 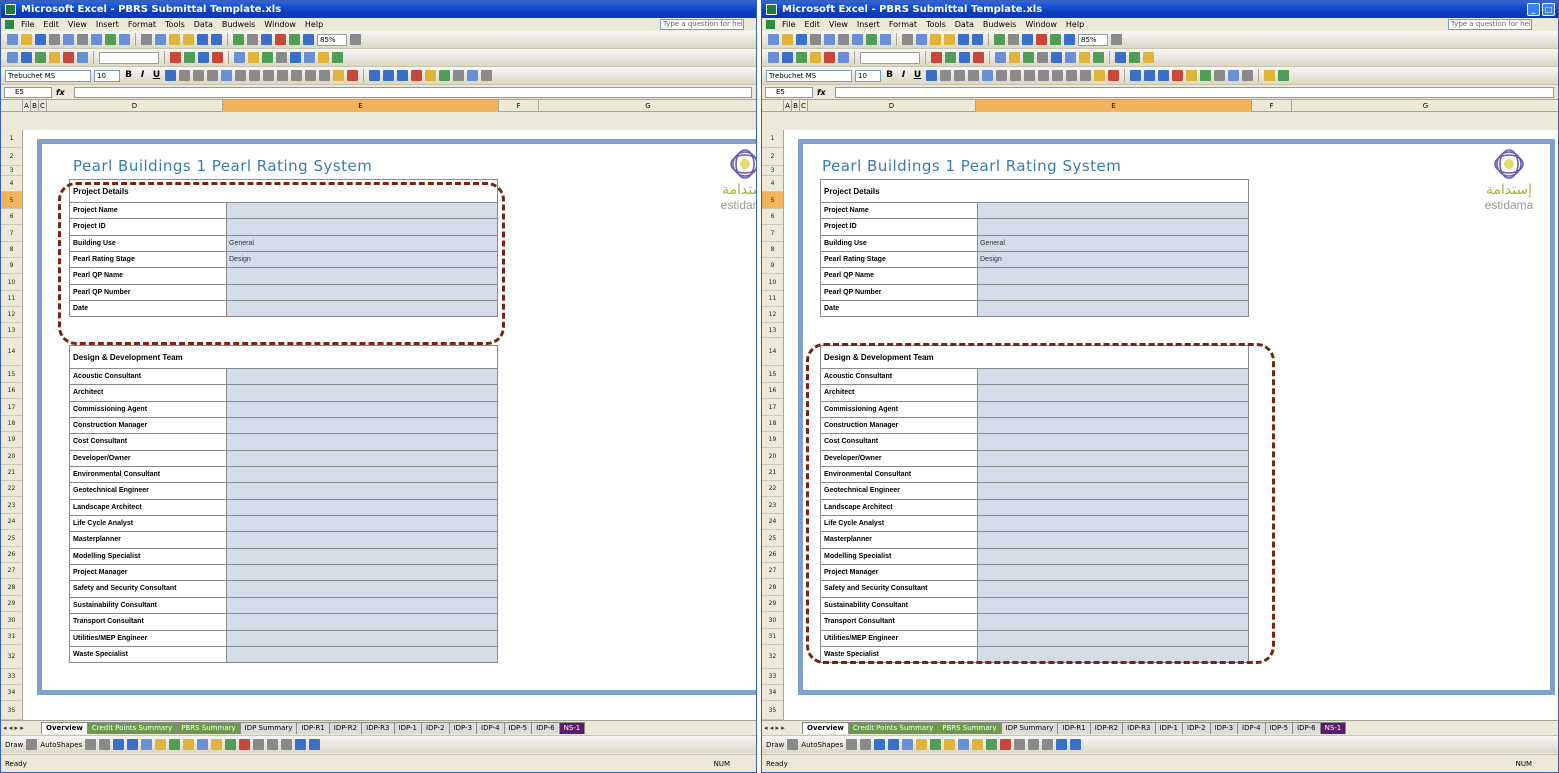 I want to click on drawing-icon, so click(x=1069, y=39).